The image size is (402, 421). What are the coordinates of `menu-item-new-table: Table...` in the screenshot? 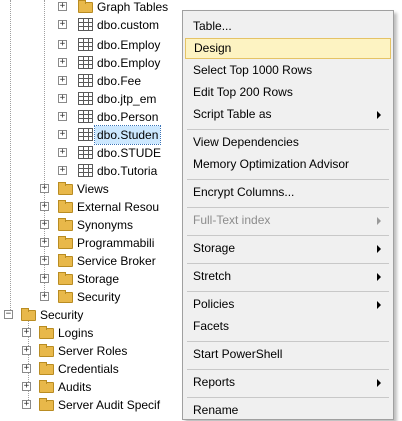 It's located at (288, 26).